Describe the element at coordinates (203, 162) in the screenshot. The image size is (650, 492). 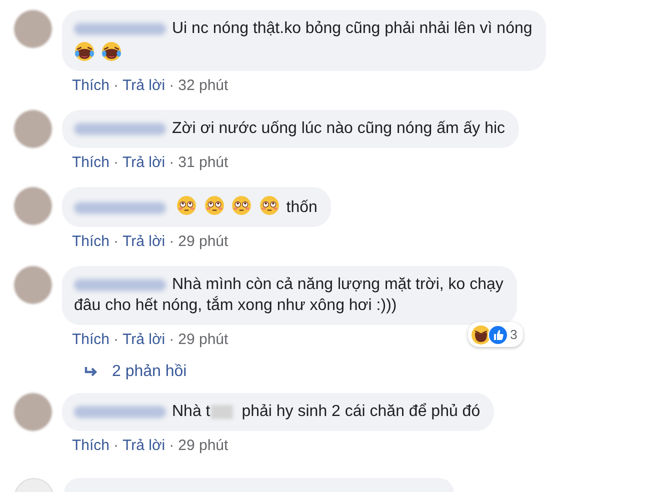
I see `timestamp: 31 phút` at that location.